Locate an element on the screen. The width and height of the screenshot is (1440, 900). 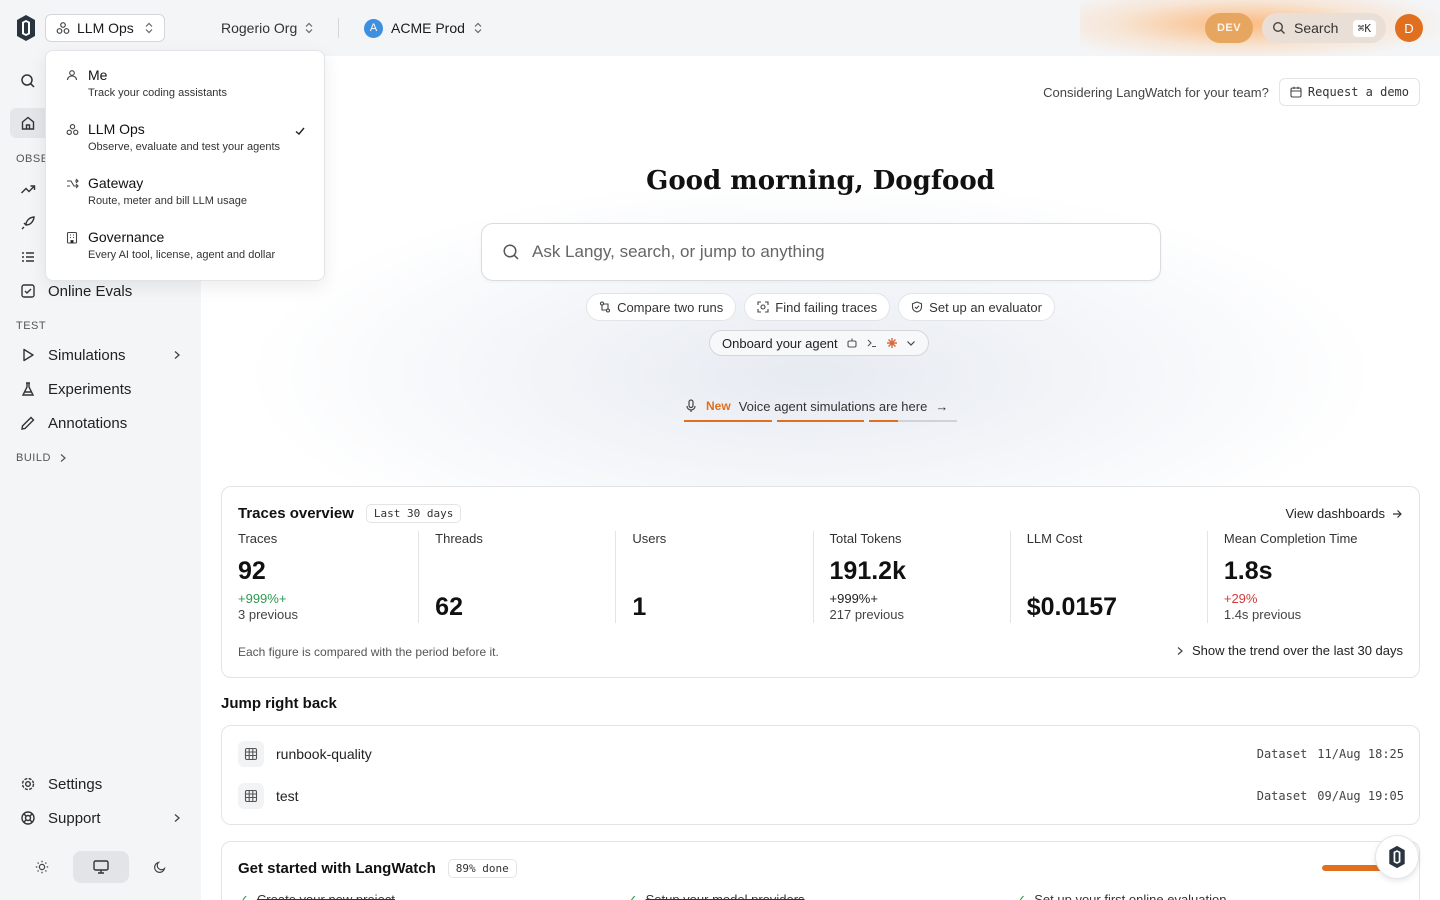
product-label: LLM Ops is located at coordinates (105, 28).